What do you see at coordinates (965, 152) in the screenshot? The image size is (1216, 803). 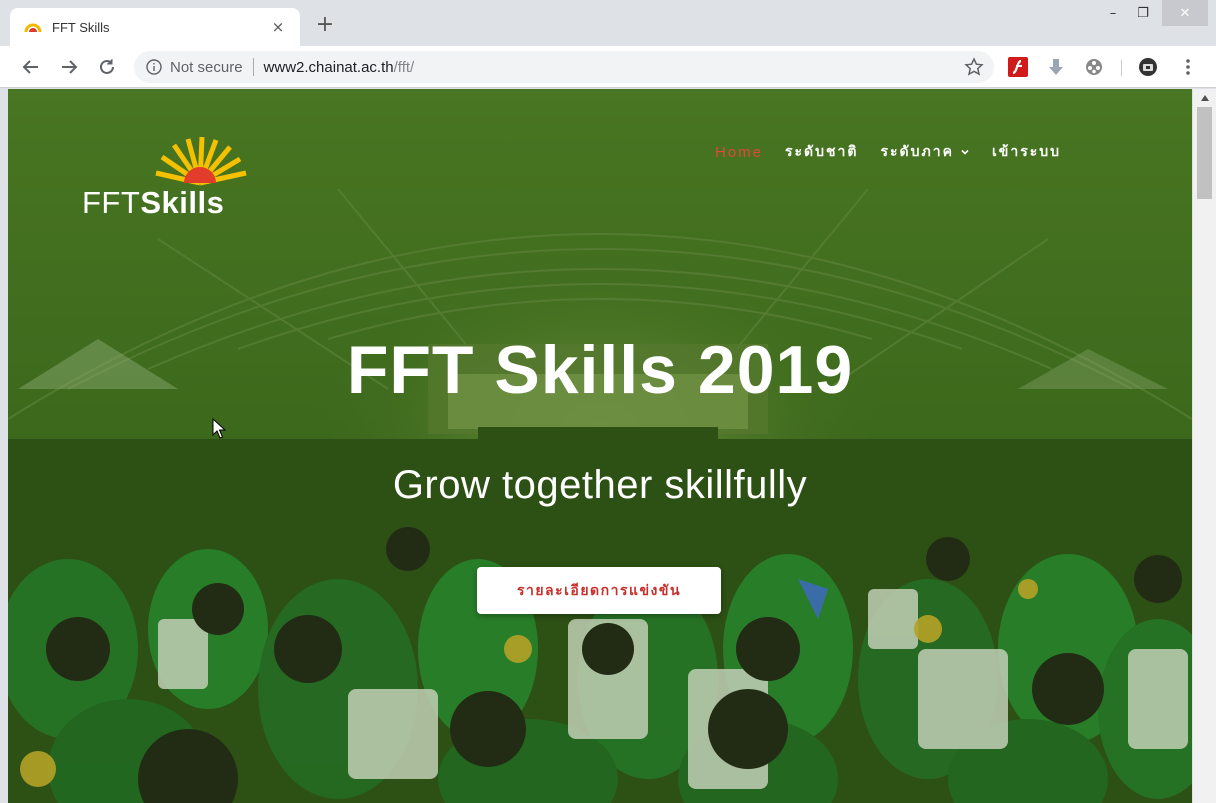 I see `chevron-down-icon` at bounding box center [965, 152].